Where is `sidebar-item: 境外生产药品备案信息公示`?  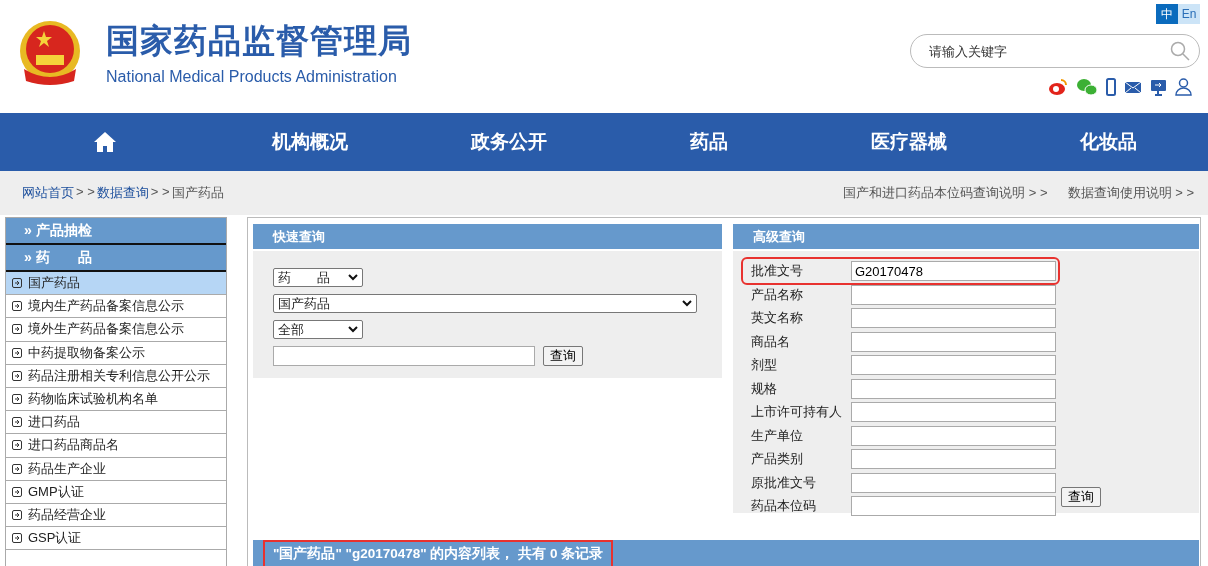 sidebar-item: 境外生产药品备案信息公示 is located at coordinates (116, 330).